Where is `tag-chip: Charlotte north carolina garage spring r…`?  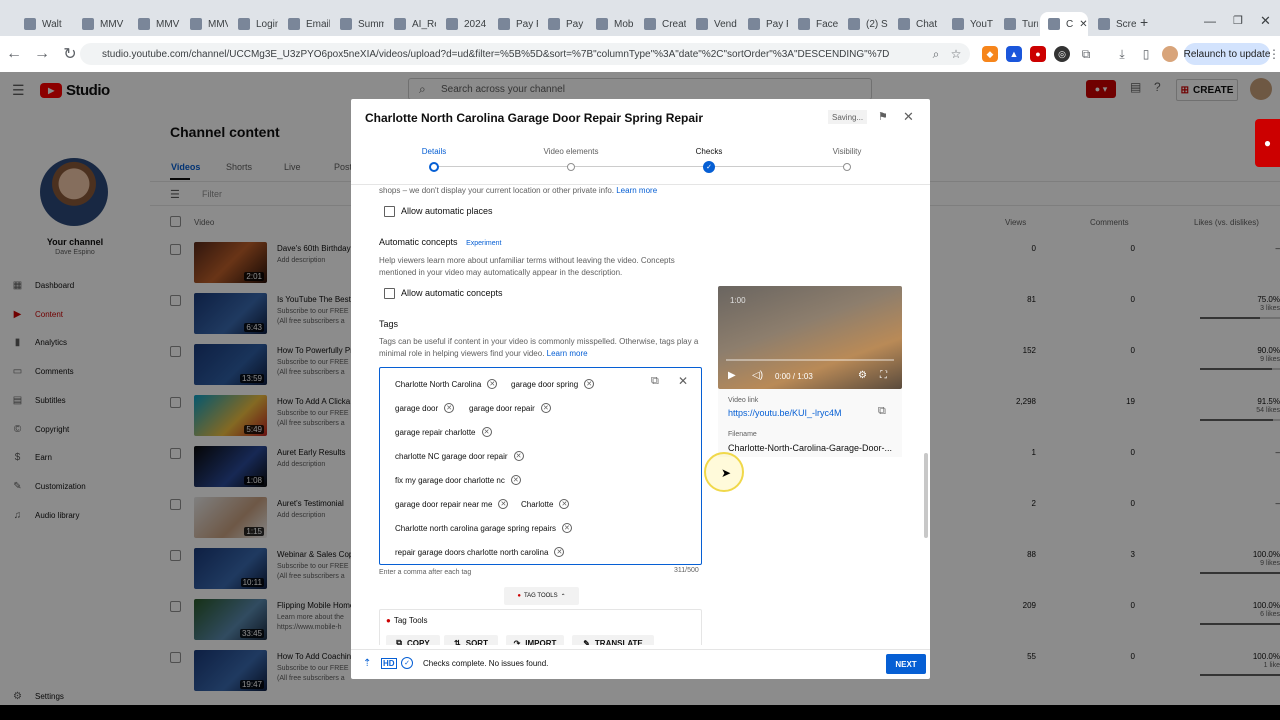
tag-chip: Charlotte north carolina garage spring r… is located at coordinates (480, 528).